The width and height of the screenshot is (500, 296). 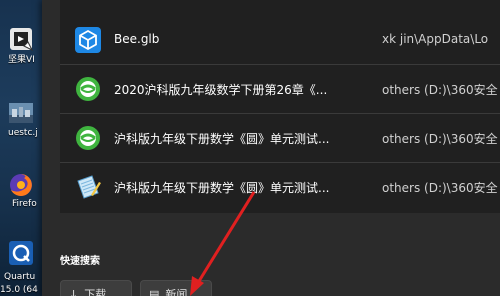 I want to click on desktop-label: 坚果VI, so click(x=21, y=60).